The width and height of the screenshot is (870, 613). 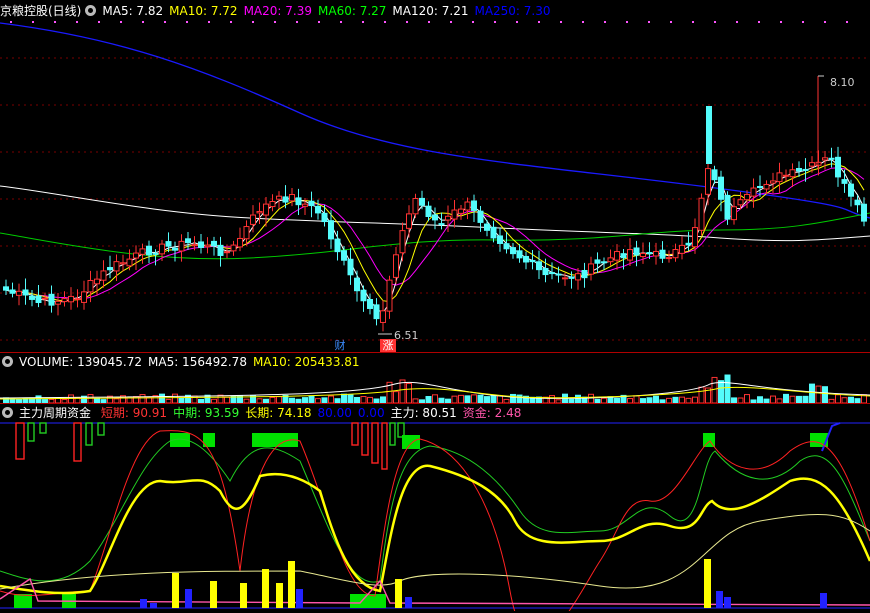 I want to click on volume-chart, so click(x=435, y=387).